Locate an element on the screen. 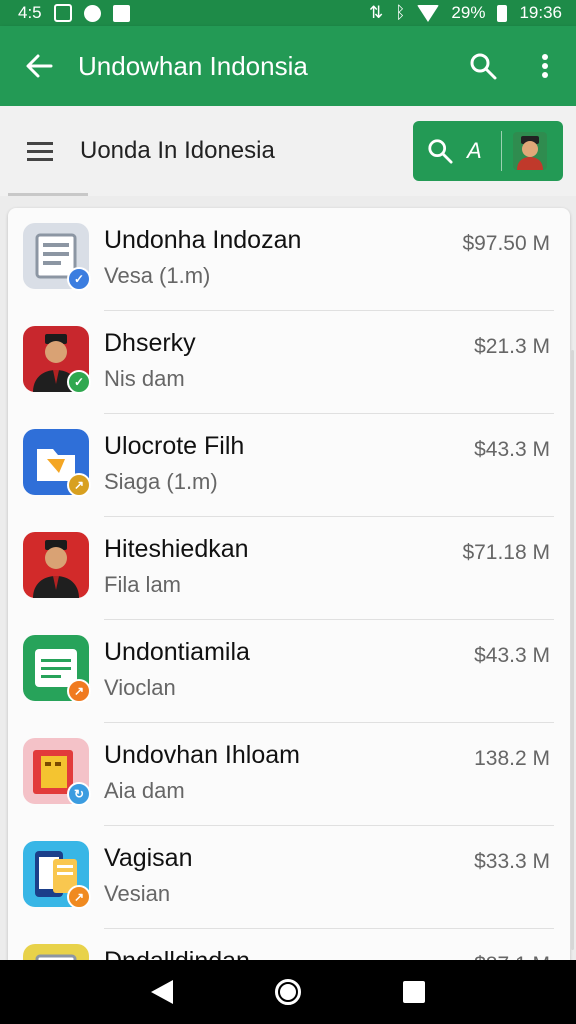 The image size is (576, 1024). status-time-left: 4:5 is located at coordinates (30, 12).